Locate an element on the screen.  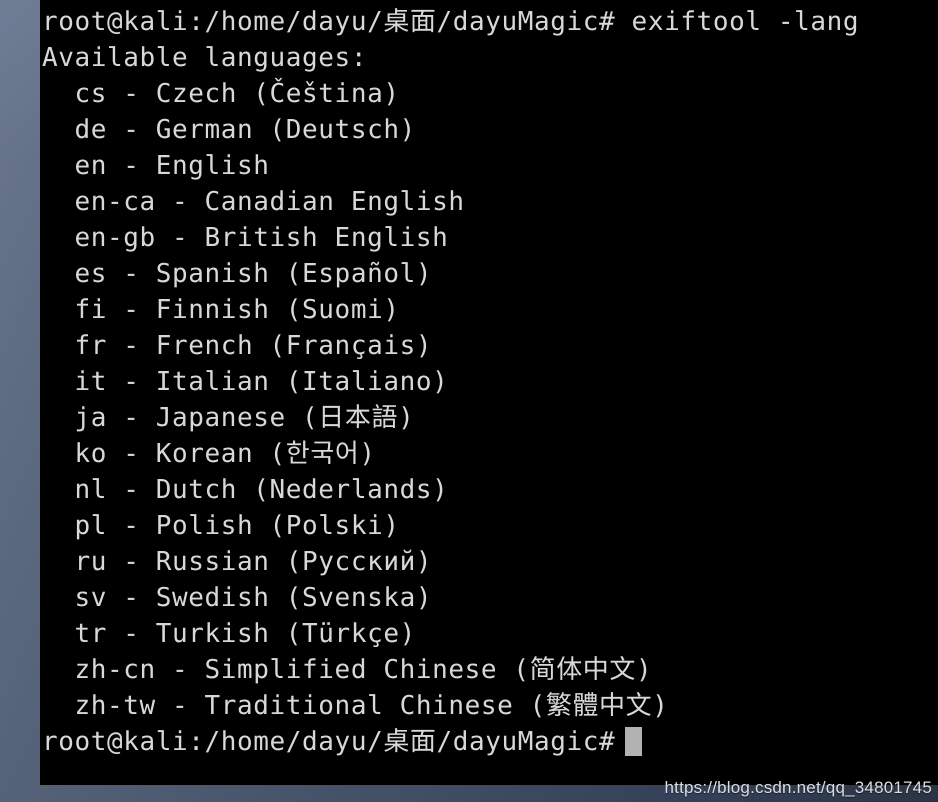
language-line-ko: ko - Korean (한국어) is located at coordinates (209, 454).